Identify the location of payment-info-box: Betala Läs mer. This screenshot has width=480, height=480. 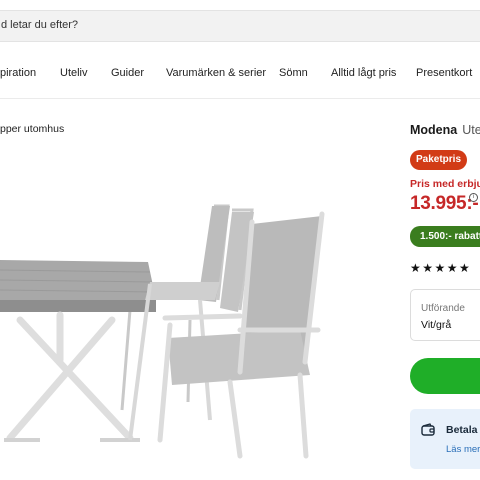
(445, 439).